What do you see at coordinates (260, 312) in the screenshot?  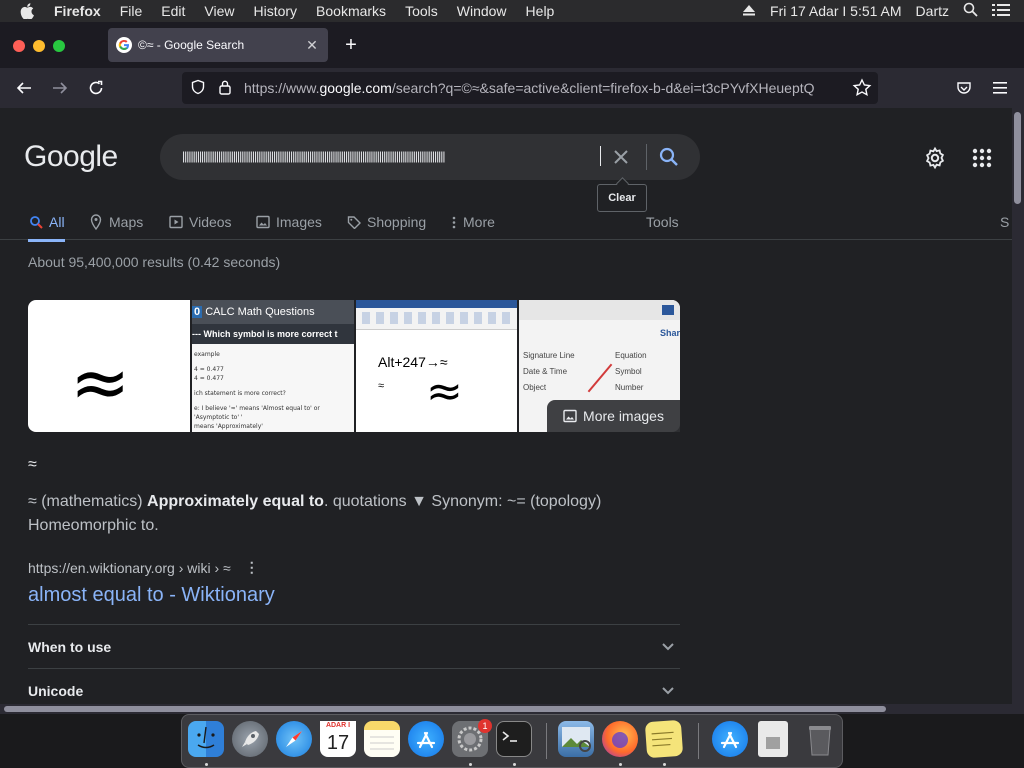 I see `calc-header-text: CALC Math Questions` at bounding box center [260, 312].